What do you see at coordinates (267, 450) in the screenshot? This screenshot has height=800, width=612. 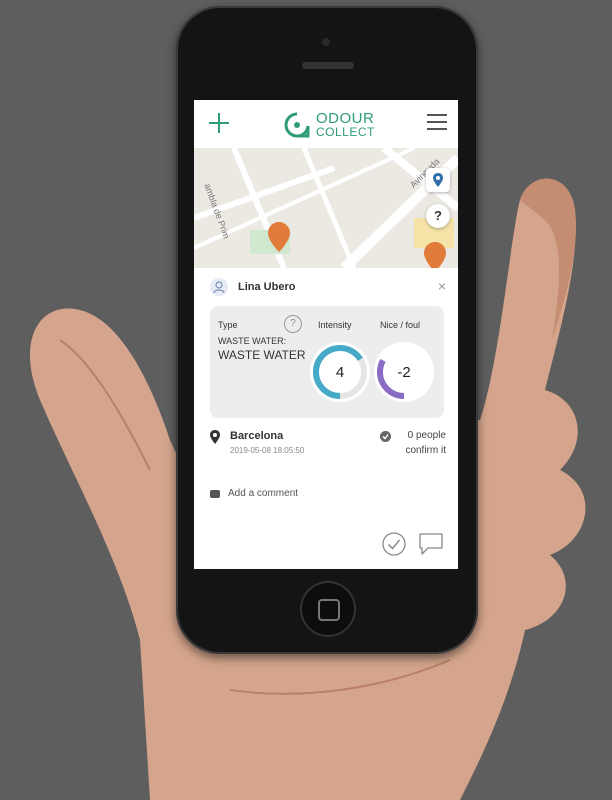 I see `report-timestamp: 2019-05-08 18:05:50` at bounding box center [267, 450].